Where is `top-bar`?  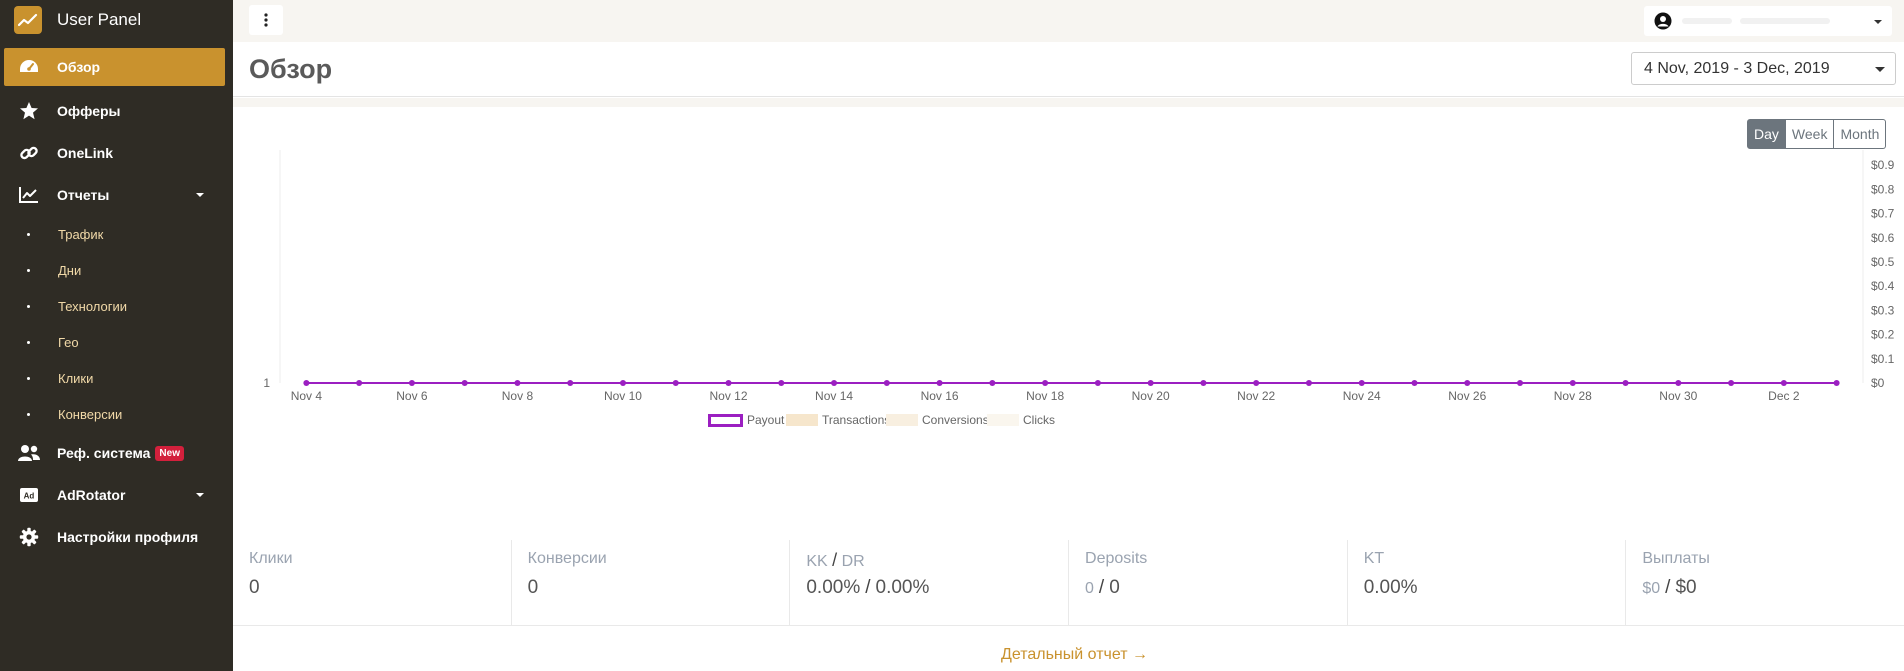
top-bar is located at coordinates (1068, 21).